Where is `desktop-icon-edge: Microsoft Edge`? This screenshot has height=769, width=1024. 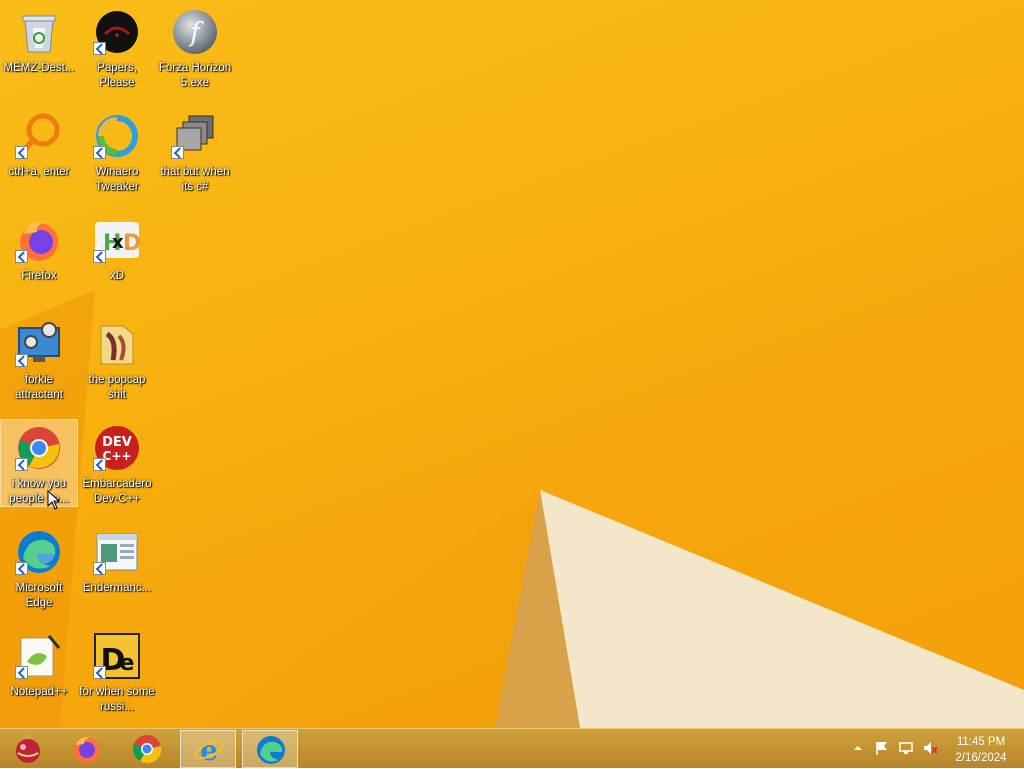 desktop-icon-edge: Microsoft Edge is located at coordinates (39, 573).